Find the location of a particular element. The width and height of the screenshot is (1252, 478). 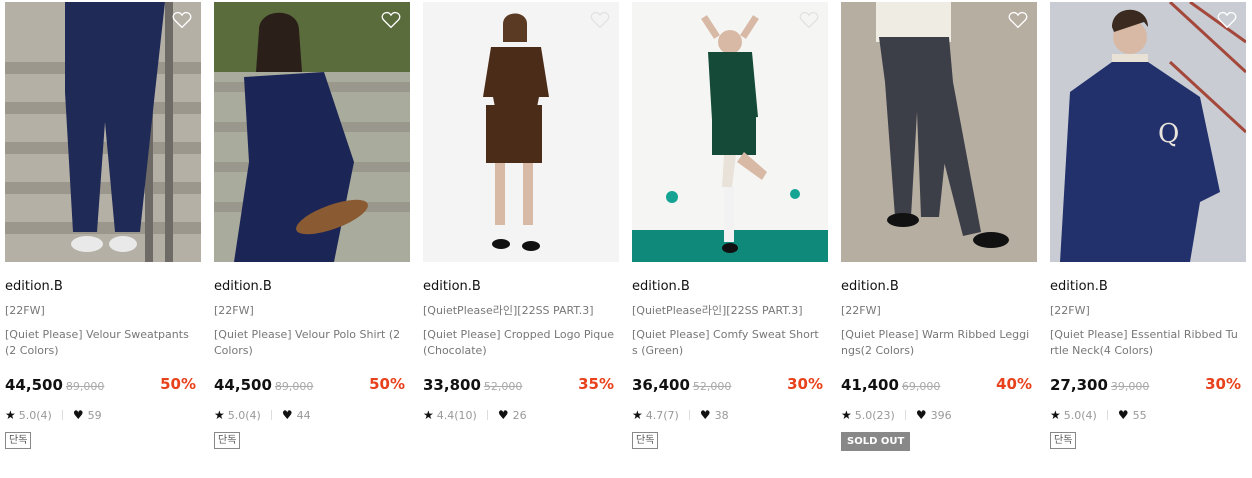

price-row: 33,800 52,000 35% is located at coordinates (521, 385).